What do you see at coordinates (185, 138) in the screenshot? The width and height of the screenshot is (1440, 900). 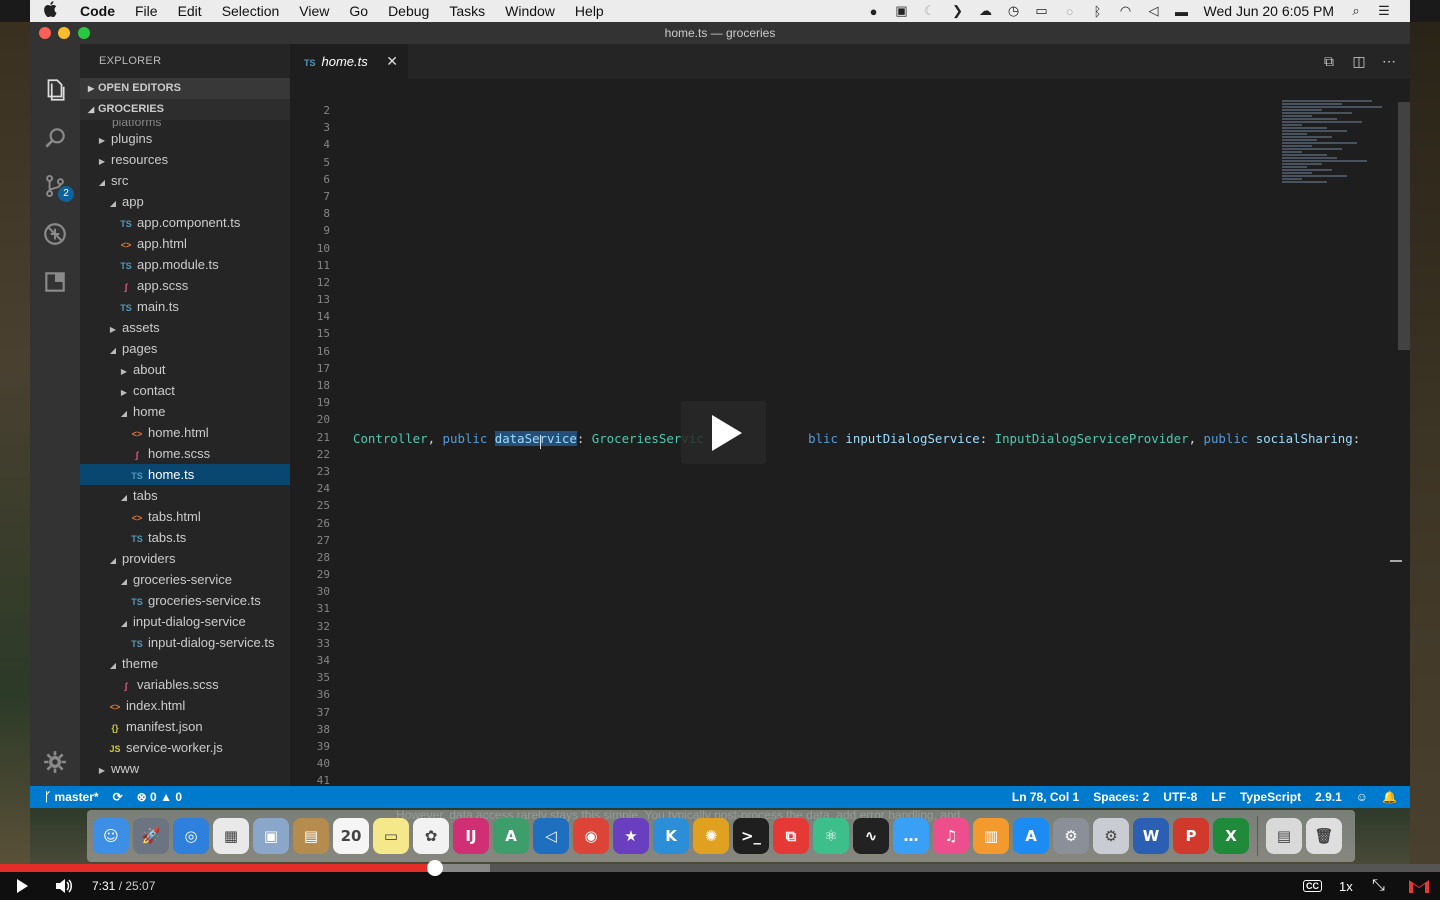 I see `tree-folder: ▶ plugins` at bounding box center [185, 138].